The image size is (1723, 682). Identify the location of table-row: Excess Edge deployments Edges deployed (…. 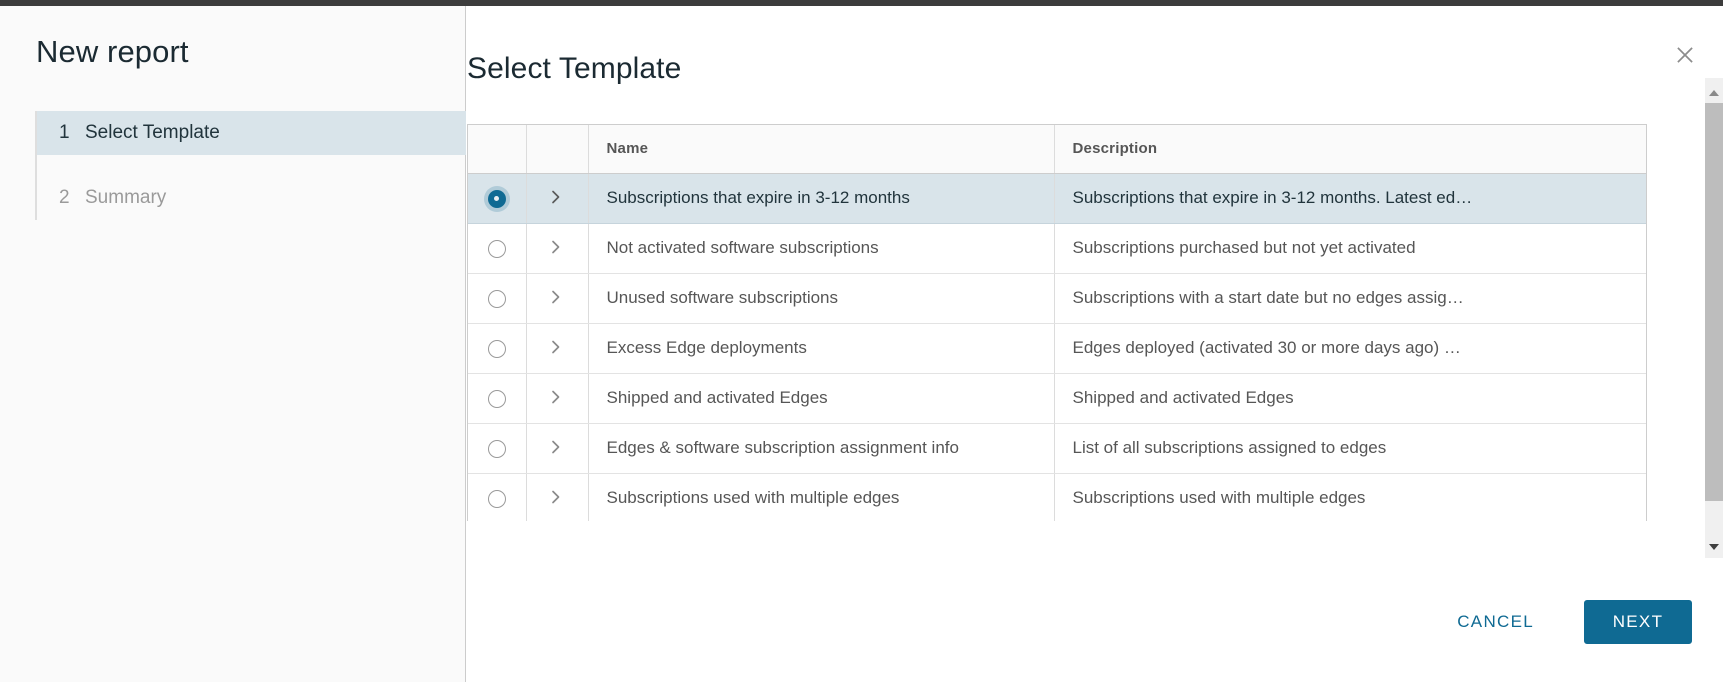
(1057, 348).